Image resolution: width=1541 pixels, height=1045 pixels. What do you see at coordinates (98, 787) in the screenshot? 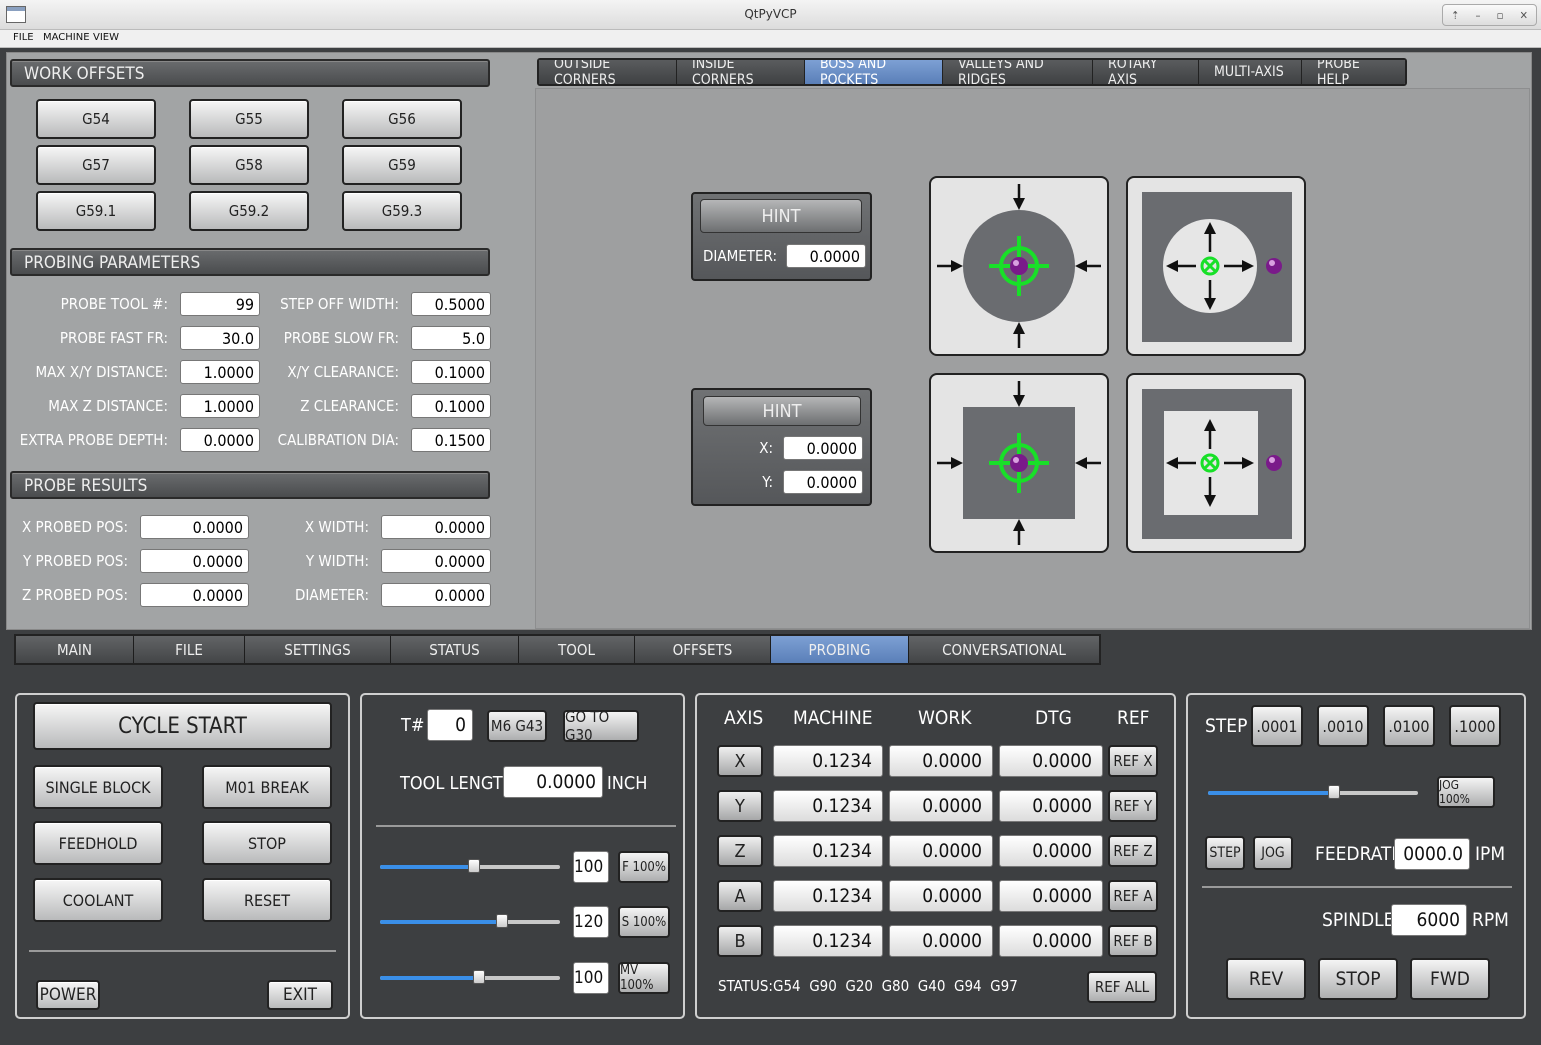
I see `single-block-button: SINGLE BLOCK` at bounding box center [98, 787].